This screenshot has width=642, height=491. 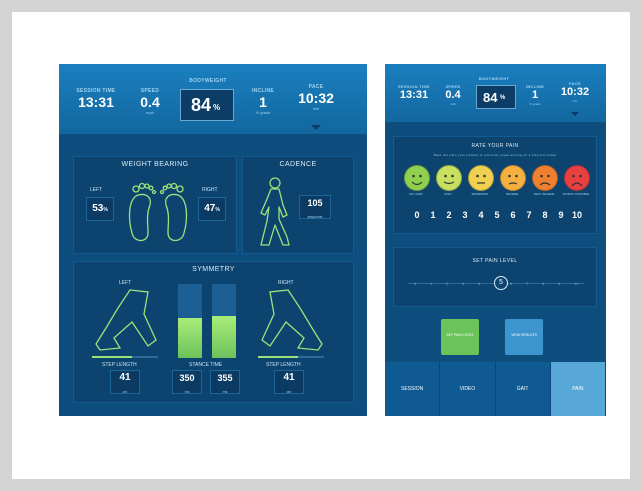 What do you see at coordinates (465, 215) in the screenshot?
I see `pain-number: 3` at bounding box center [465, 215].